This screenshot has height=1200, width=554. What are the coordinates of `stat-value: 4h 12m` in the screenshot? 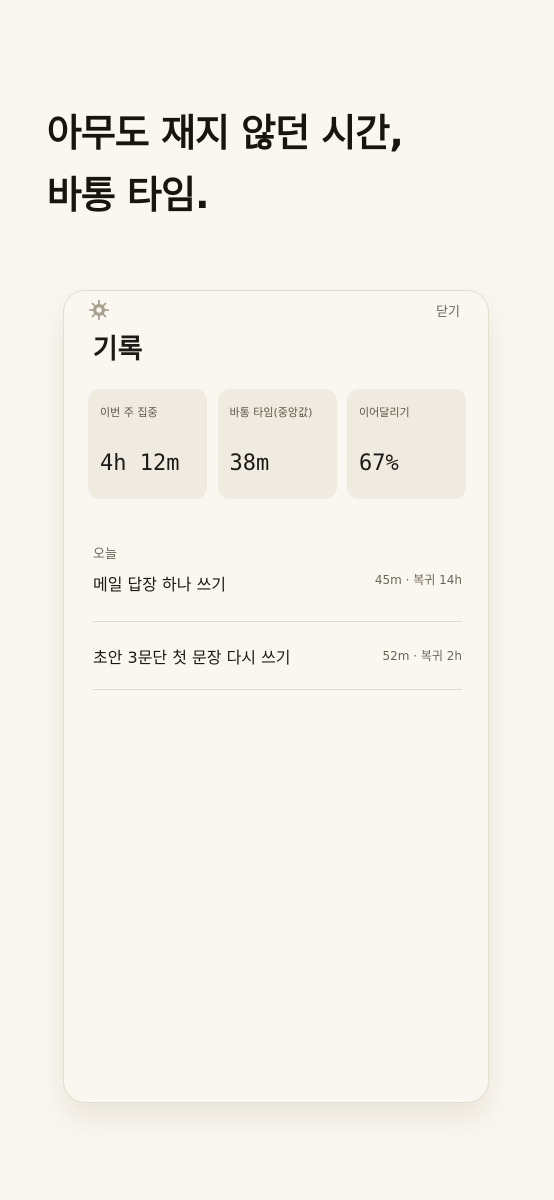 It's located at (140, 463).